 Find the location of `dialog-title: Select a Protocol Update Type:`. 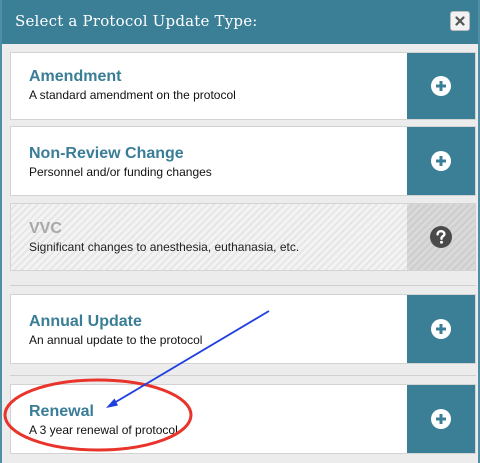

dialog-title: Select a Protocol Update Type: is located at coordinates (136, 21).